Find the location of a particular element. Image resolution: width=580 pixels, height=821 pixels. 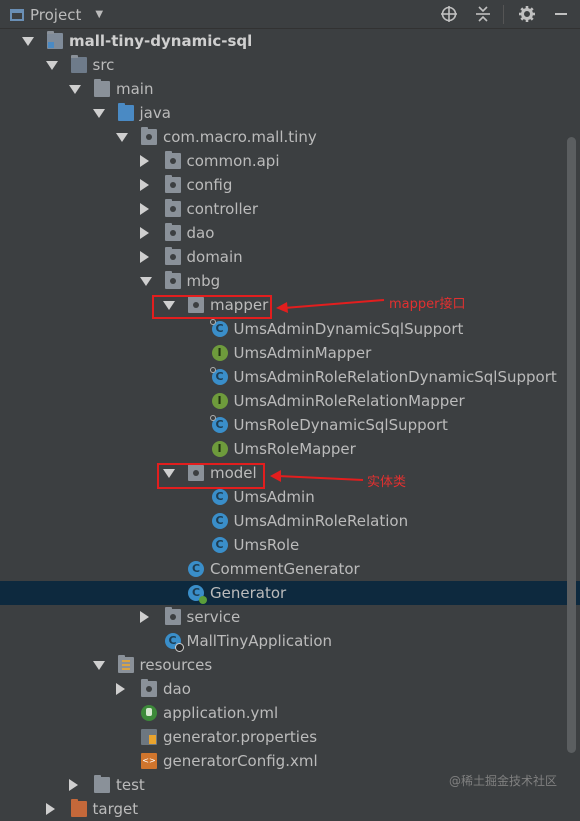

mapper-arrowhead is located at coordinates (282, 307).